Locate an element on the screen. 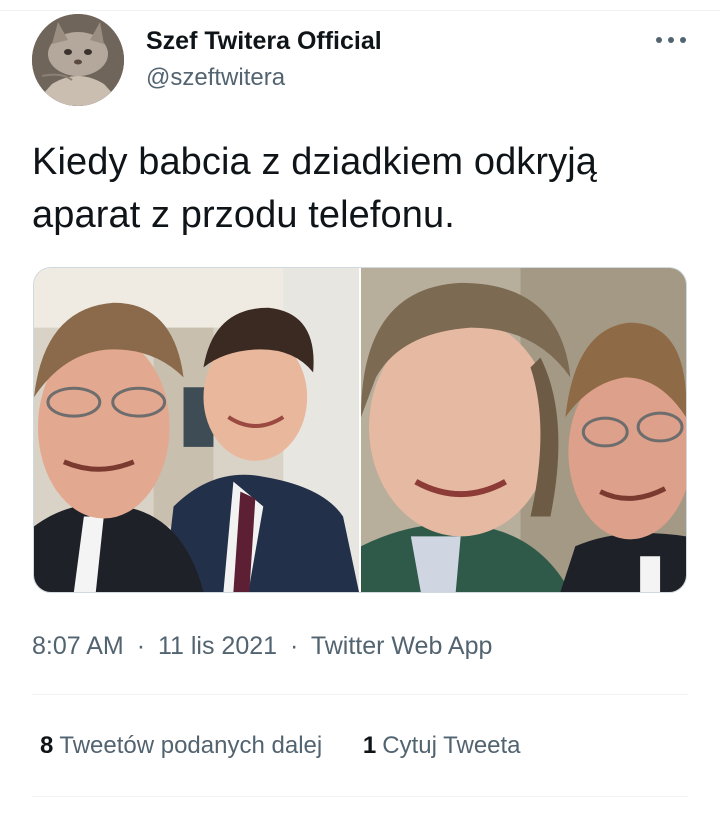 Image resolution: width=720 pixels, height=818 pixels. tweet-date: 11 lis 2021 is located at coordinates (217, 646).